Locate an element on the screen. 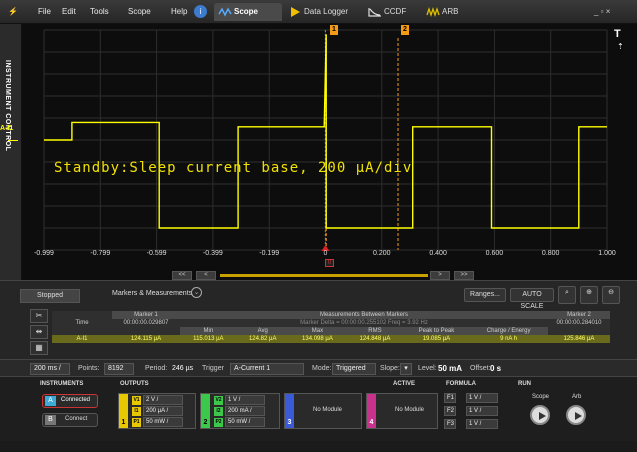 The image size is (637, 452). level-label: Level: is located at coordinates (427, 368).